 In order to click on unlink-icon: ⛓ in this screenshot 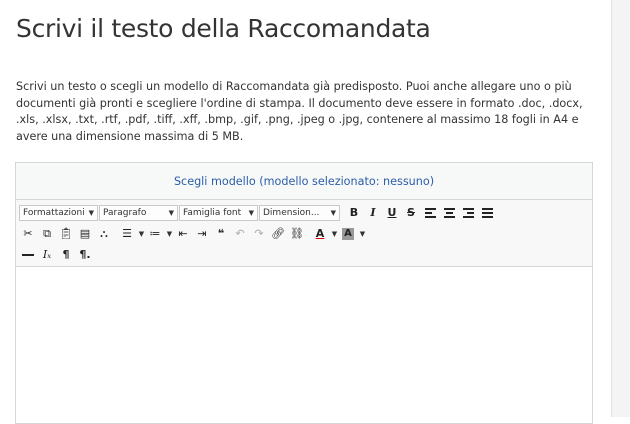, I will do `click(297, 233)`.